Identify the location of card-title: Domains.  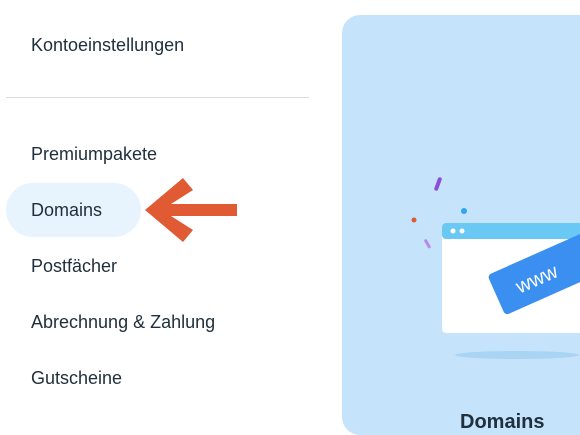
(502, 422).